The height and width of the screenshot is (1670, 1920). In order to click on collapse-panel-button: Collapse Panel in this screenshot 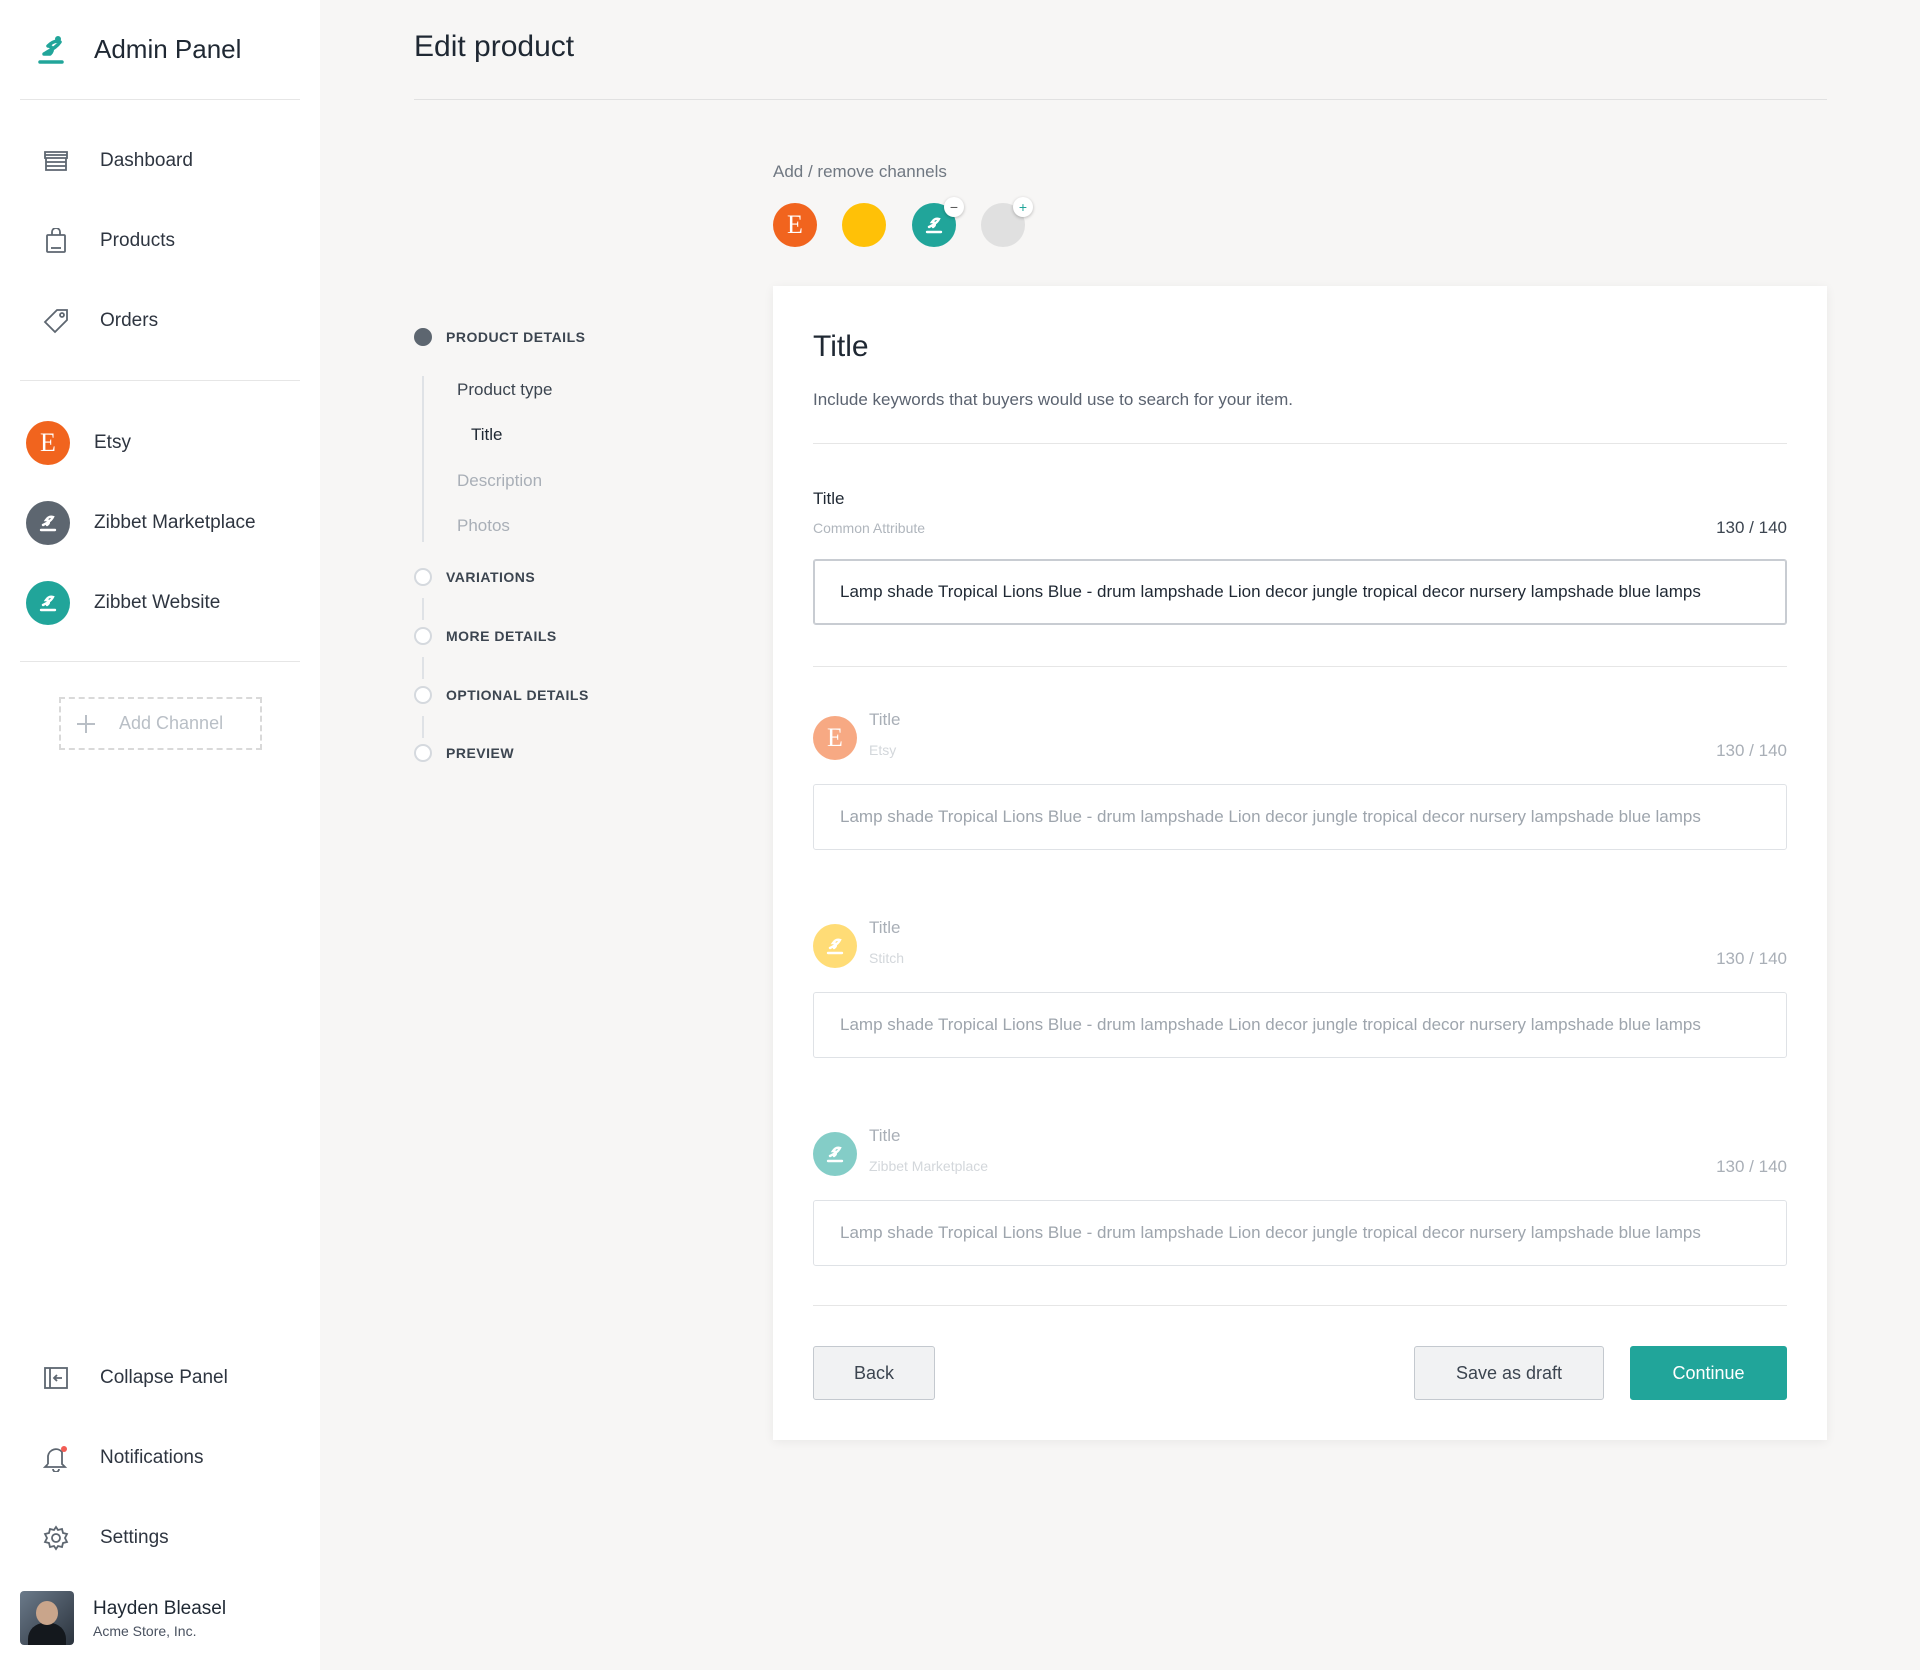, I will do `click(160, 1378)`.